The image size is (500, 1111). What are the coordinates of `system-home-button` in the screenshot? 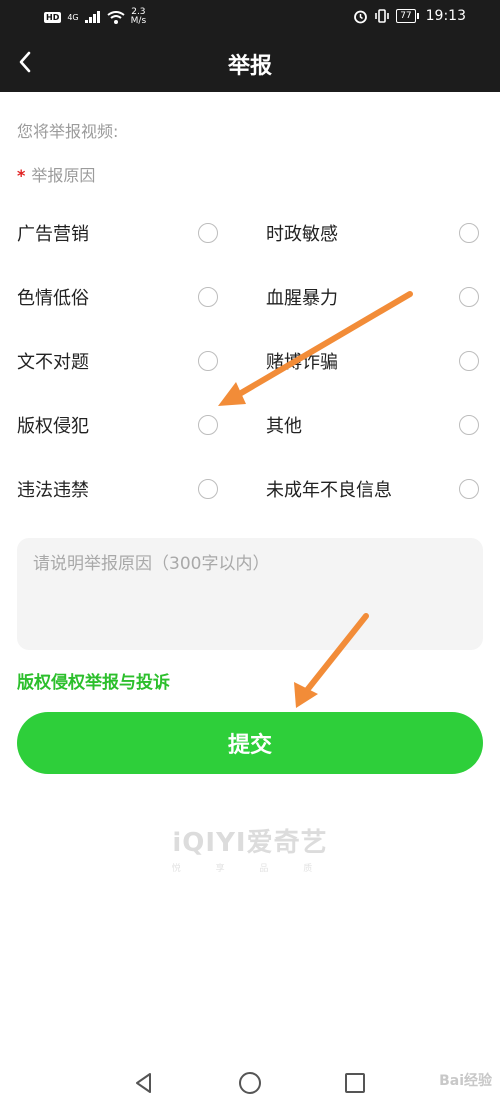 It's located at (250, 1083).